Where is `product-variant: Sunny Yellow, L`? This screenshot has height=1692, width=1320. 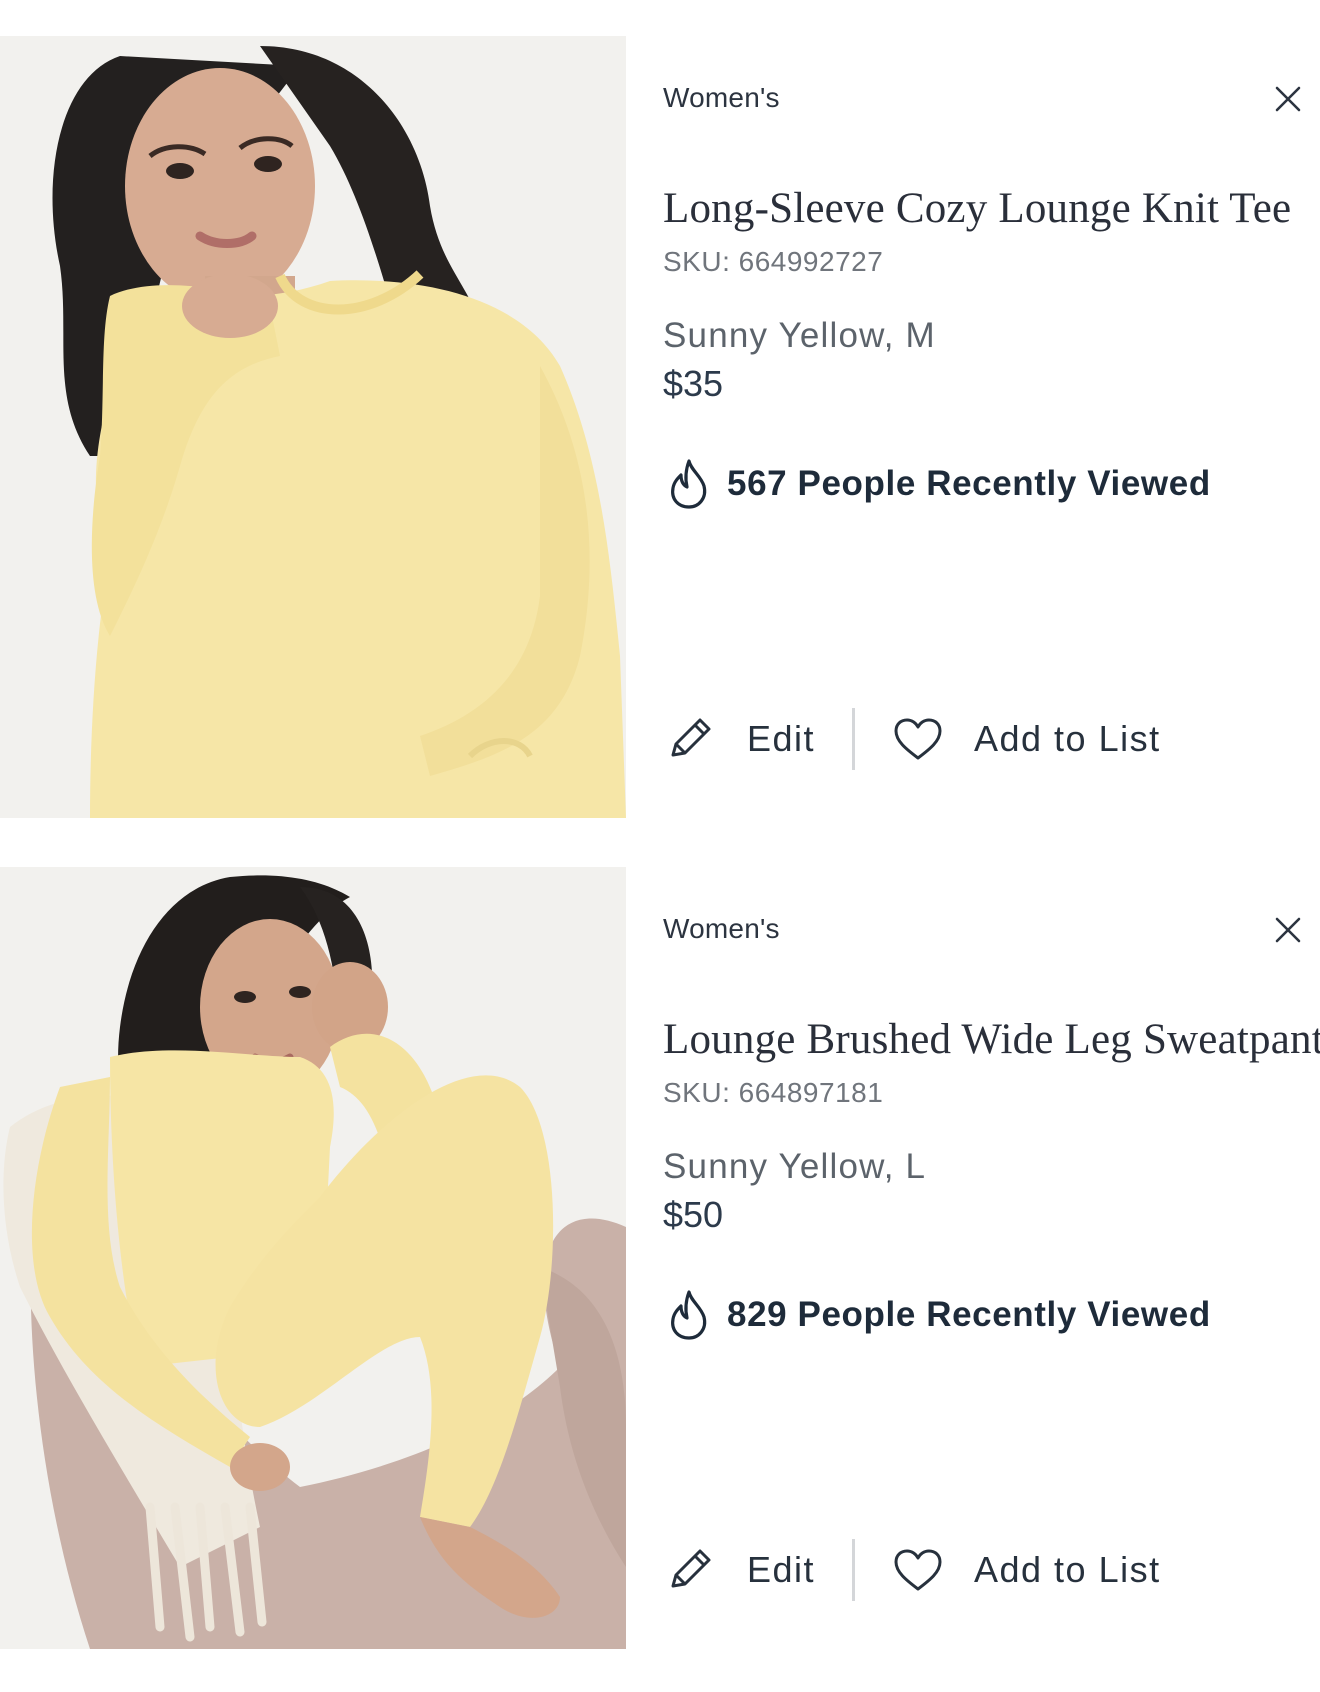 product-variant: Sunny Yellow, L is located at coordinates (795, 1166).